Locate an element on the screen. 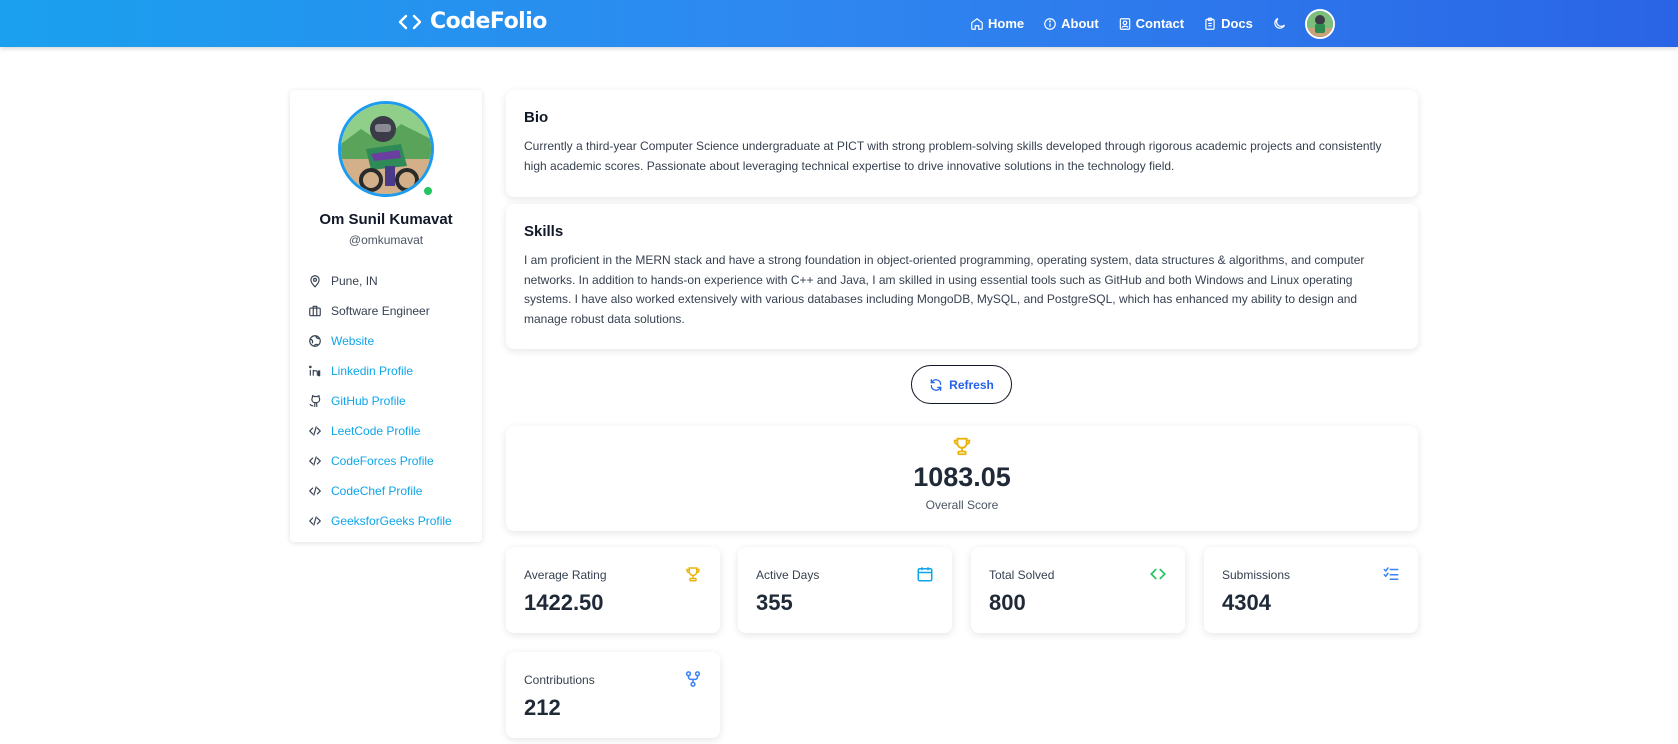 The height and width of the screenshot is (744, 1678). codeforces-link: CodeForces Profile is located at coordinates (393, 461).